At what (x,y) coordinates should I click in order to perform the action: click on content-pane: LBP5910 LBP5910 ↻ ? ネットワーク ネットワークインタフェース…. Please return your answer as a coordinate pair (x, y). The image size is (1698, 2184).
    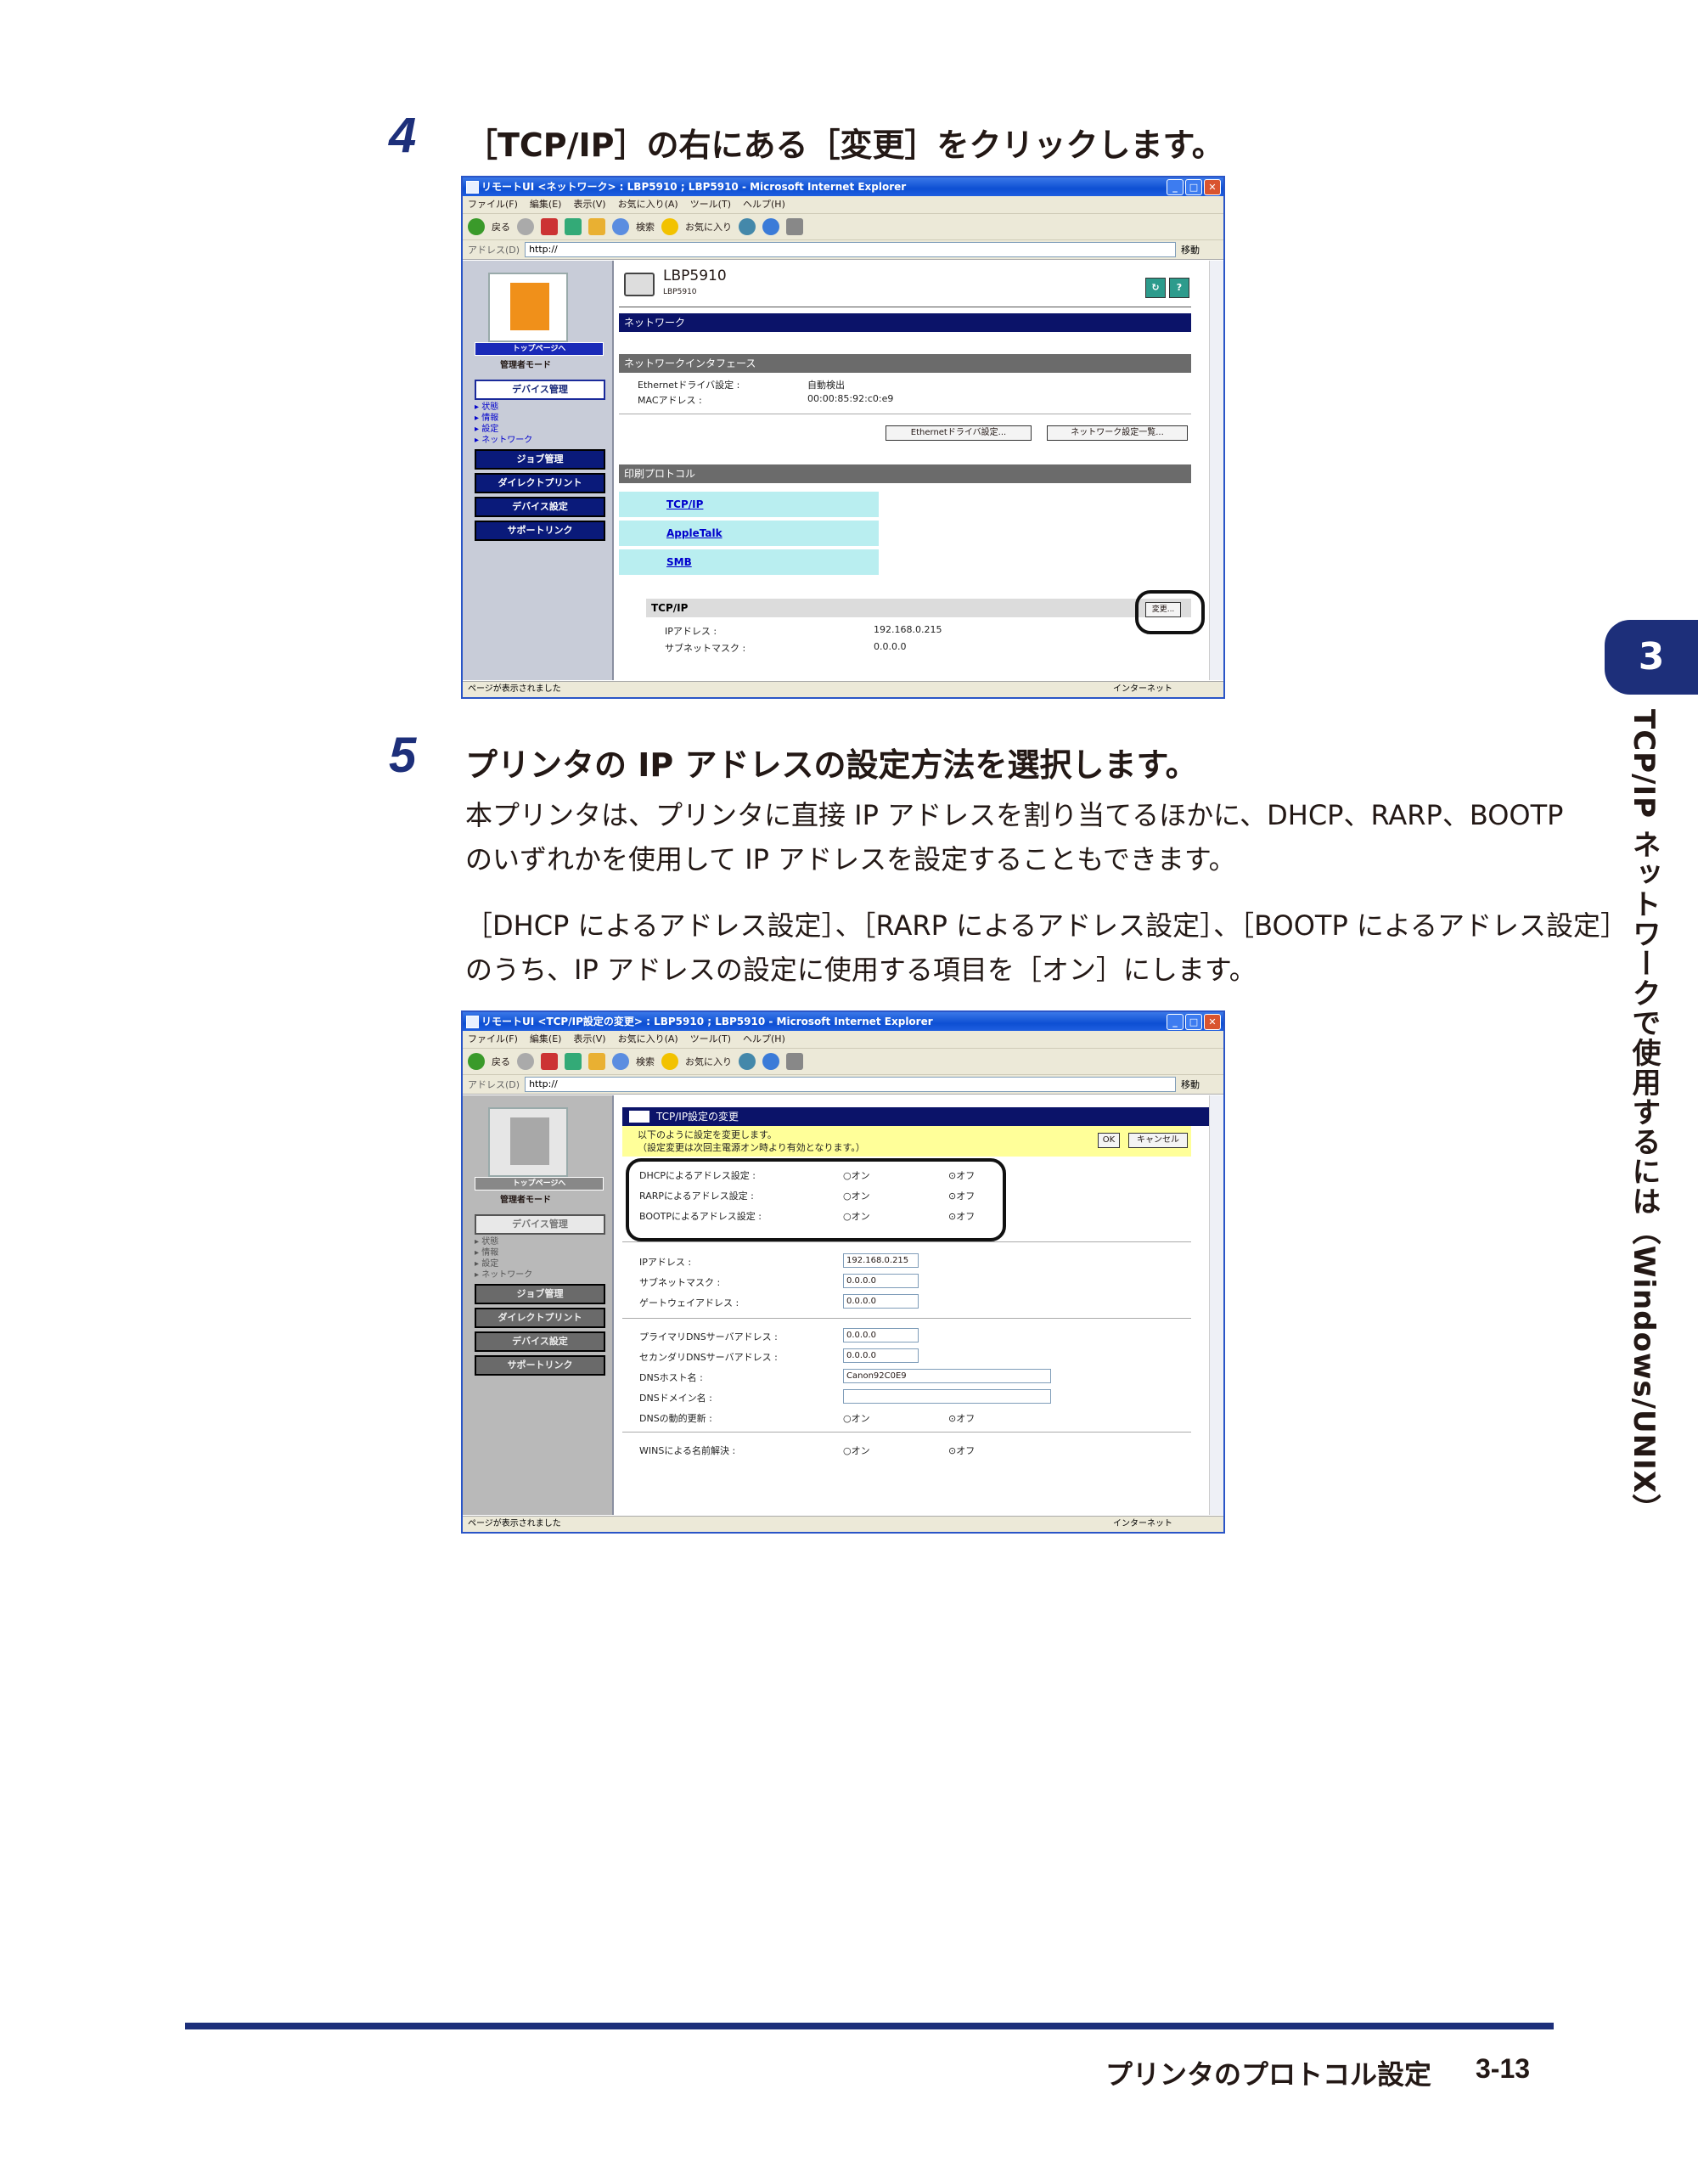
    Looking at the image, I should click on (911, 470).